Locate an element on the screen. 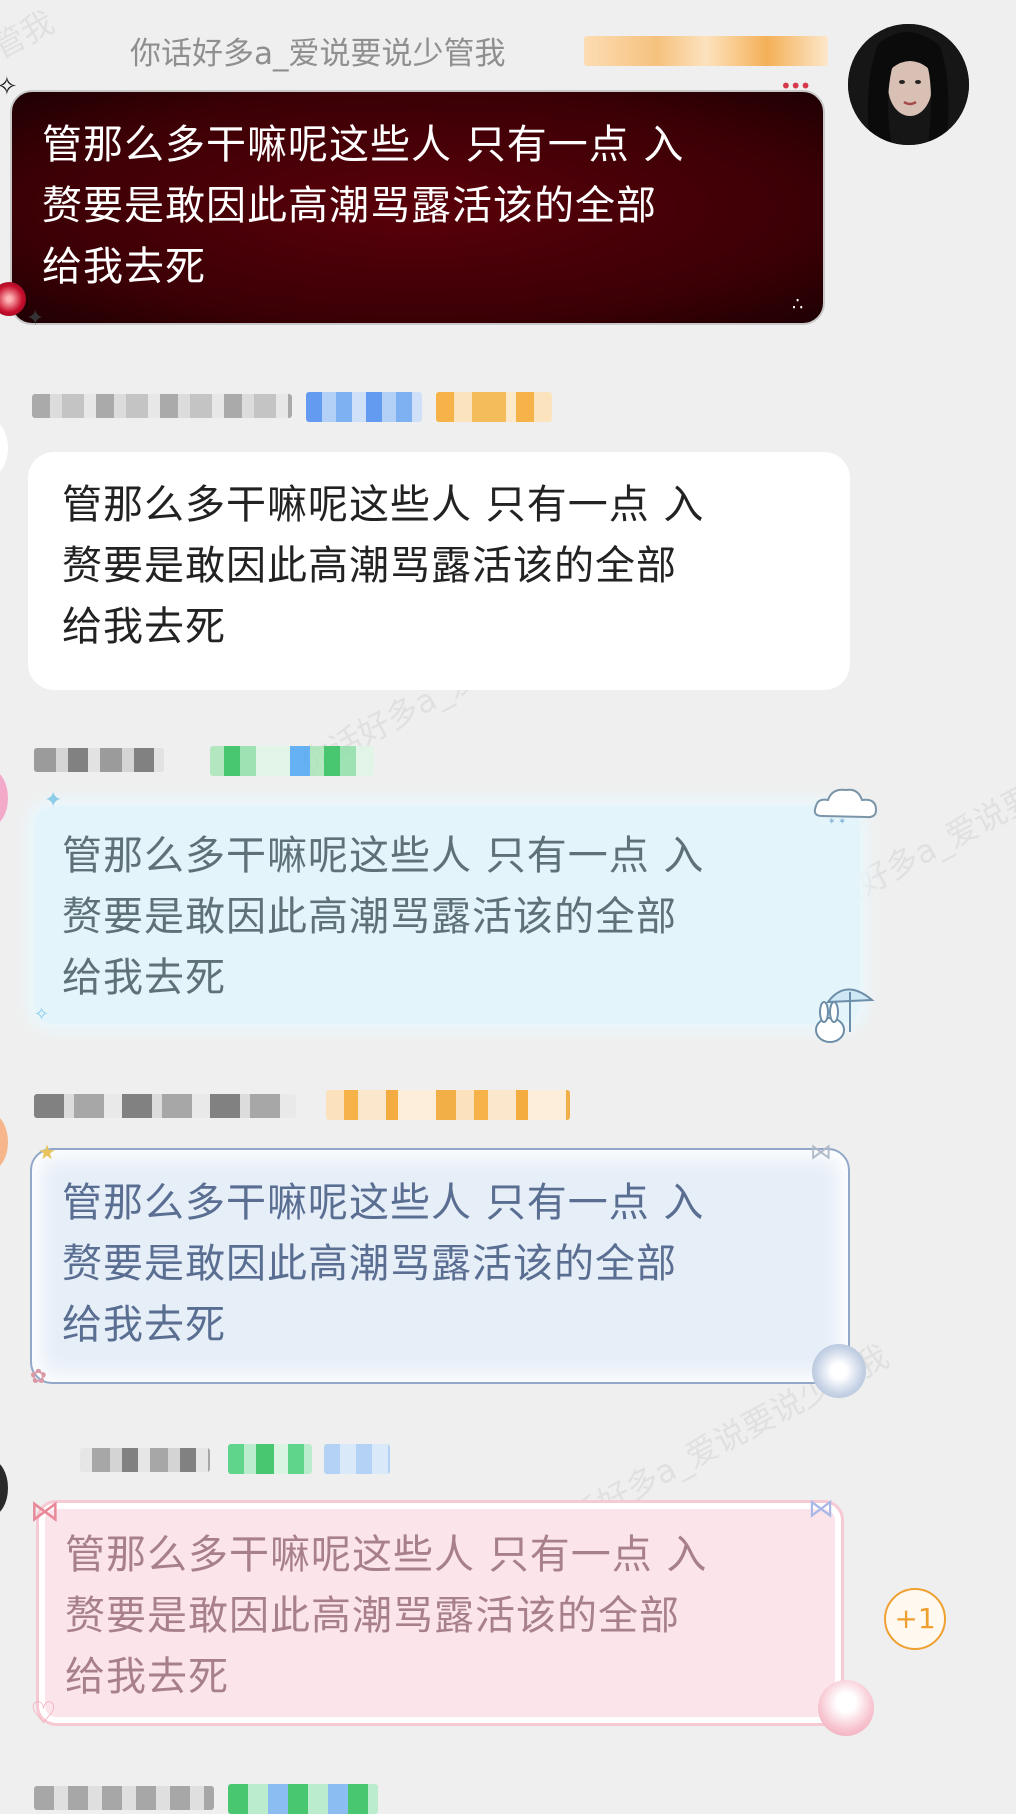 The image size is (1016, 1814). sparkle-icon: ★ is located at coordinates (47, 1152).